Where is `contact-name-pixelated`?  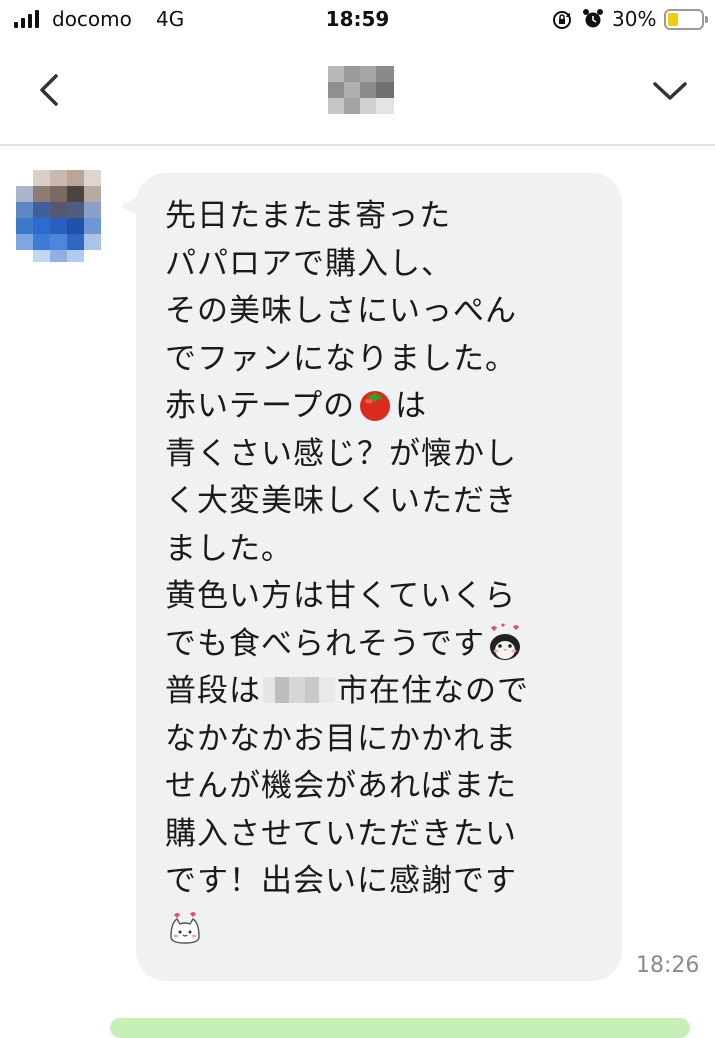 contact-name-pixelated is located at coordinates (361, 90).